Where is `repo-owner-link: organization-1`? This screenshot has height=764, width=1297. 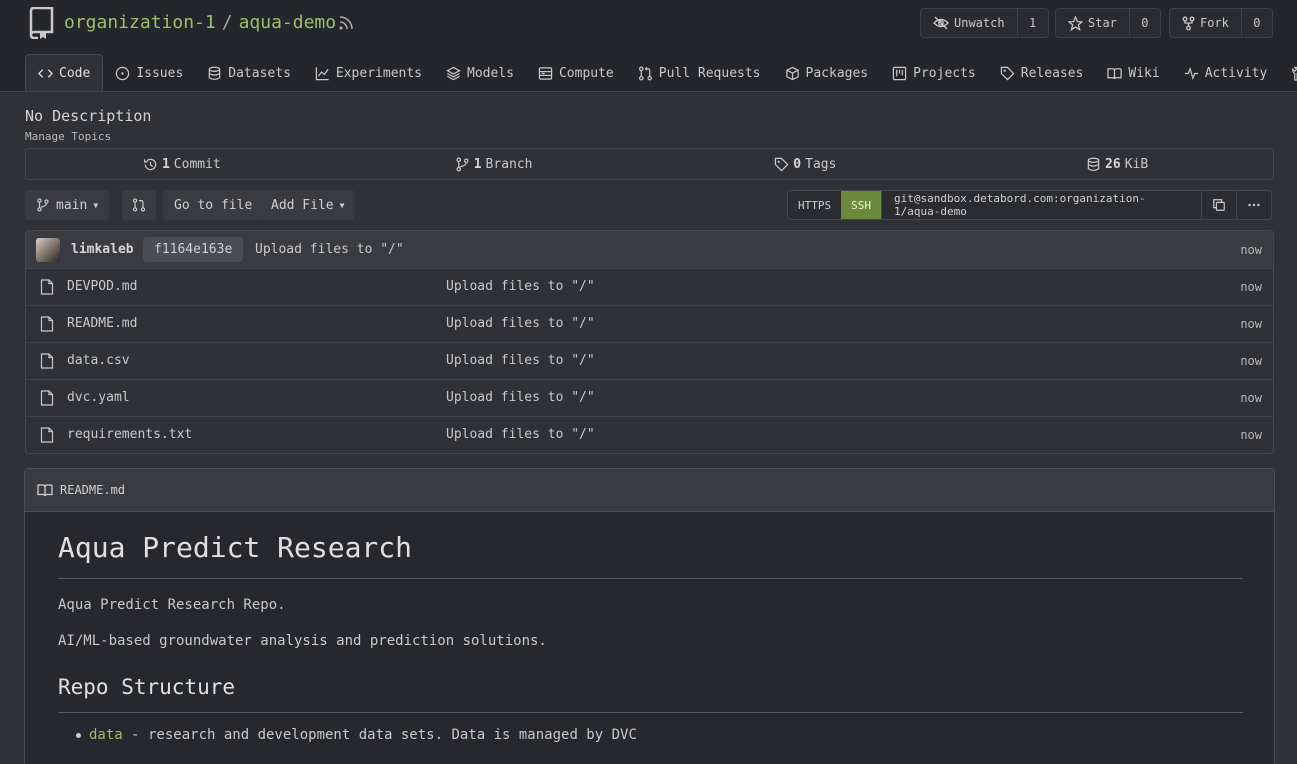
repo-owner-link: organization-1 is located at coordinates (140, 22).